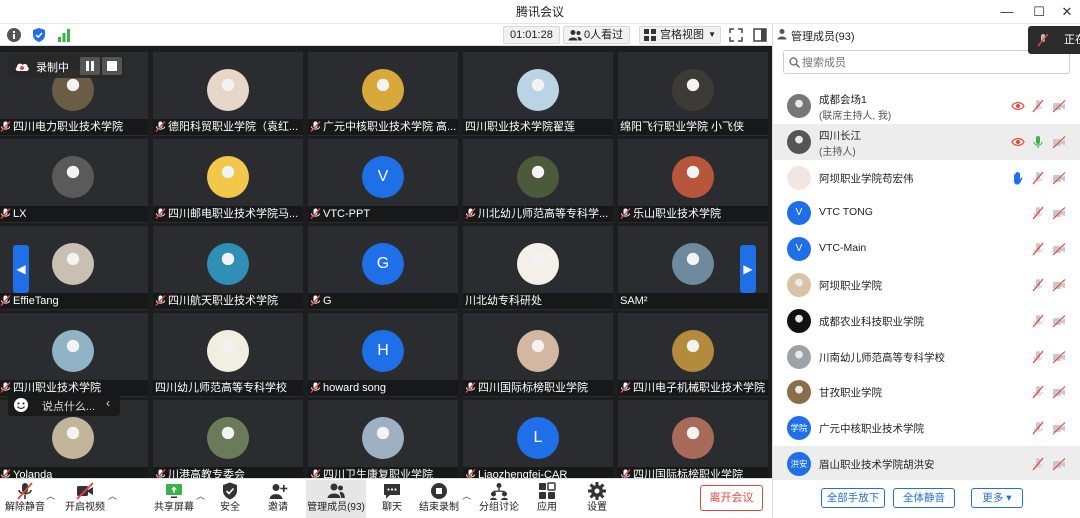  Describe the element at coordinates (499, 491) in the screenshot. I see `breakout-icon` at that location.